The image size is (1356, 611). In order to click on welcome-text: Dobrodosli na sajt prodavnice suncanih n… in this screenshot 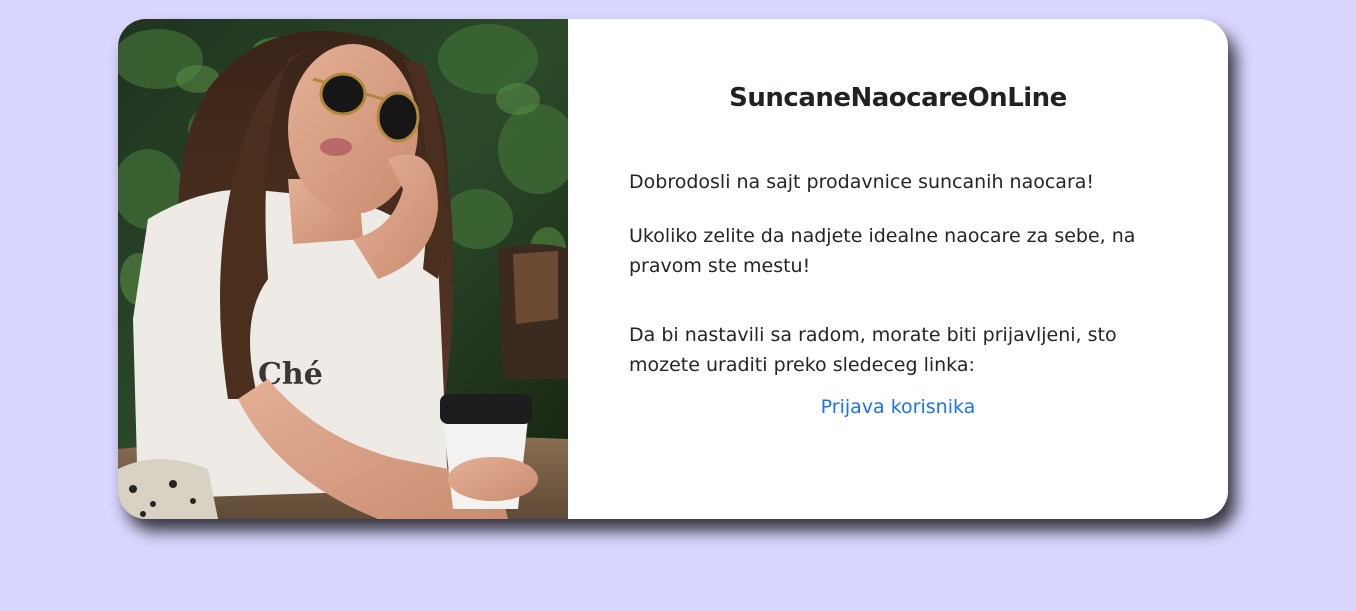, I will do `click(862, 182)`.